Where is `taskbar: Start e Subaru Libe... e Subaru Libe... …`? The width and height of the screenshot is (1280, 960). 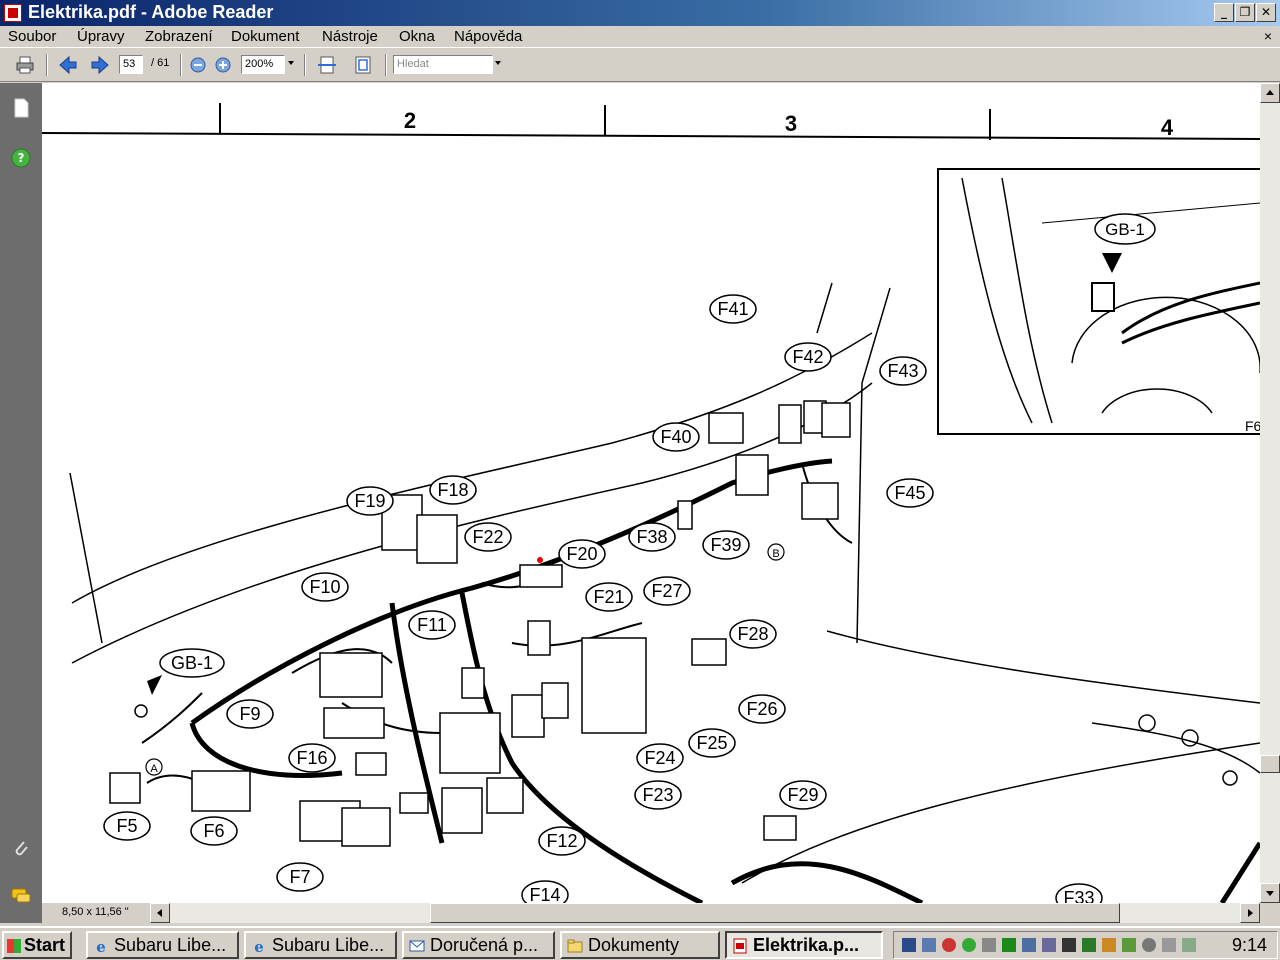 taskbar: Start e Subaru Libe... e Subaru Libe... … is located at coordinates (640, 943).